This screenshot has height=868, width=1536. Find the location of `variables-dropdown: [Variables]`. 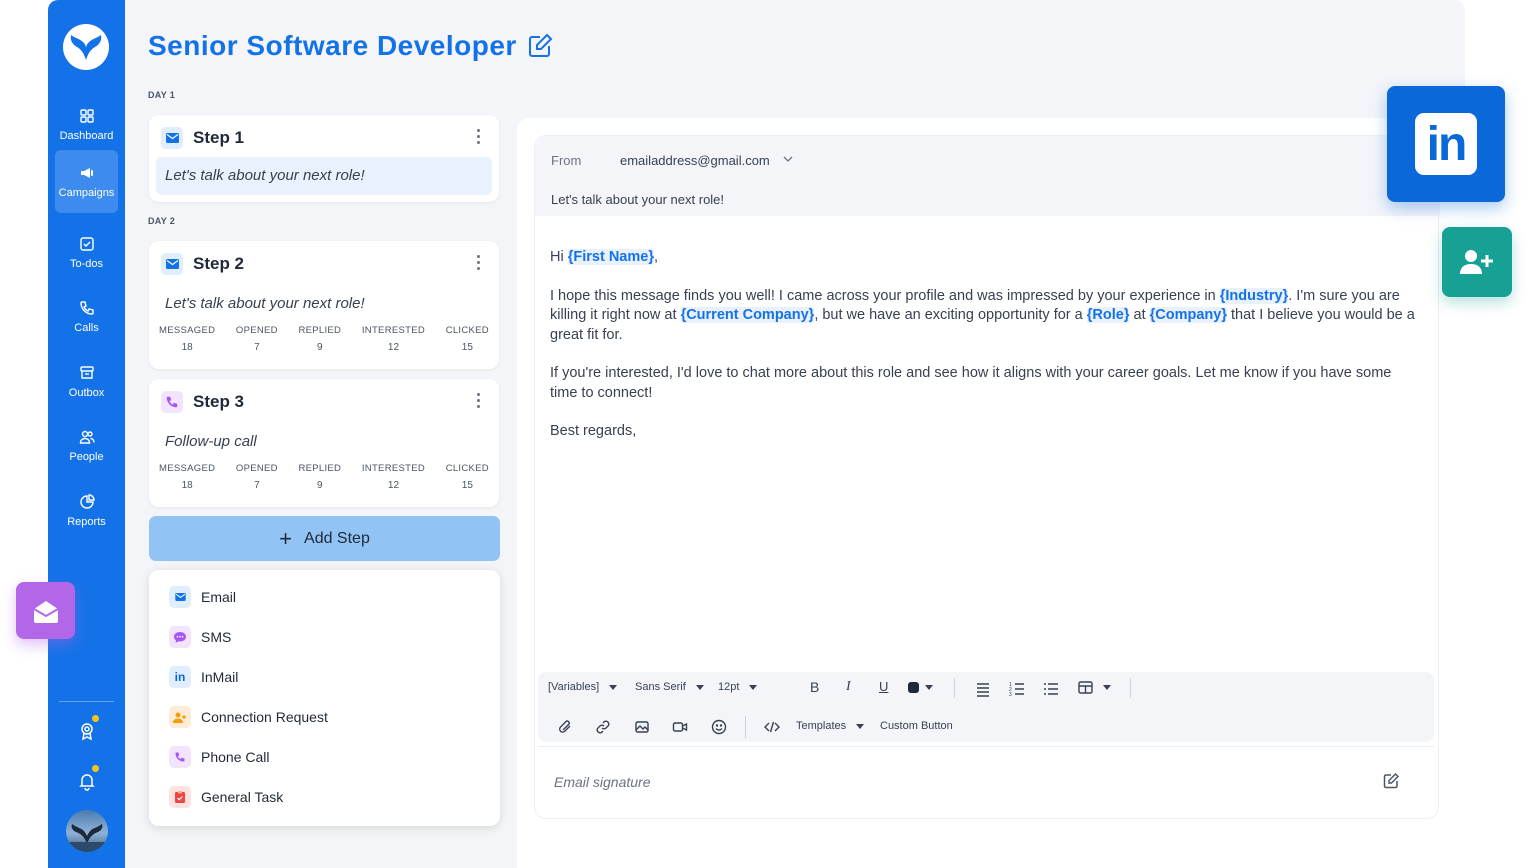

variables-dropdown: [Variables] is located at coordinates (583, 687).